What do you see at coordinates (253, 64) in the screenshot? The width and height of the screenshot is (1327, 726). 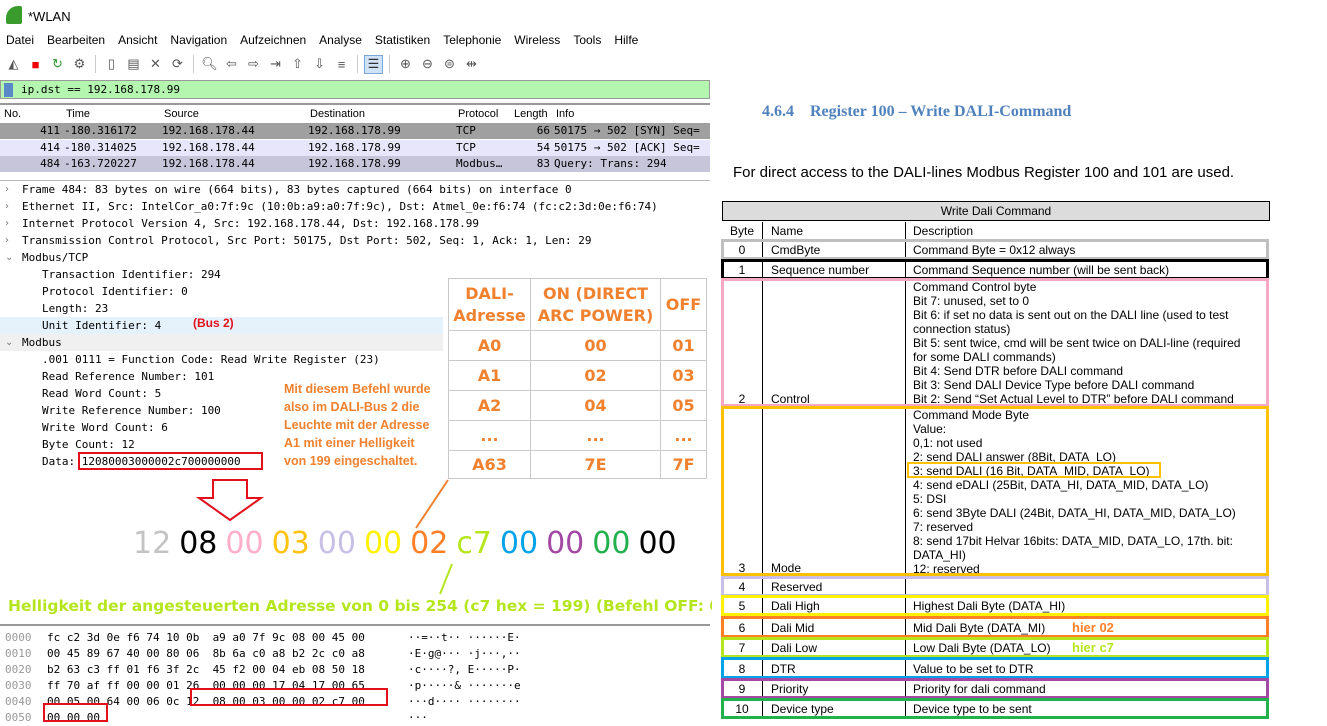 I see `forward-icon: ⇨` at bounding box center [253, 64].